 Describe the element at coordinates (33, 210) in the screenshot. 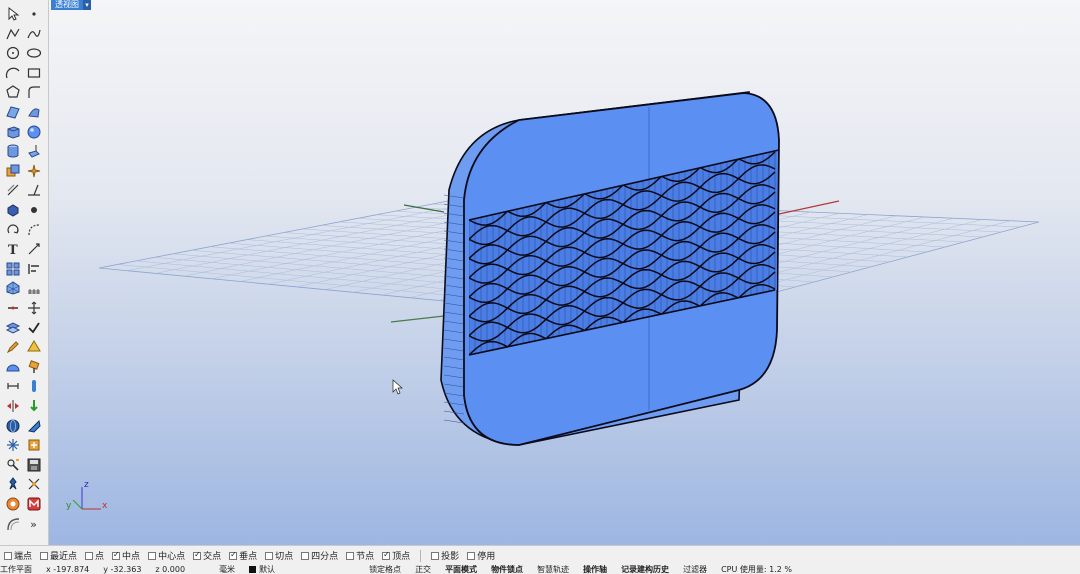

I see `toolbar-button-dot` at that location.